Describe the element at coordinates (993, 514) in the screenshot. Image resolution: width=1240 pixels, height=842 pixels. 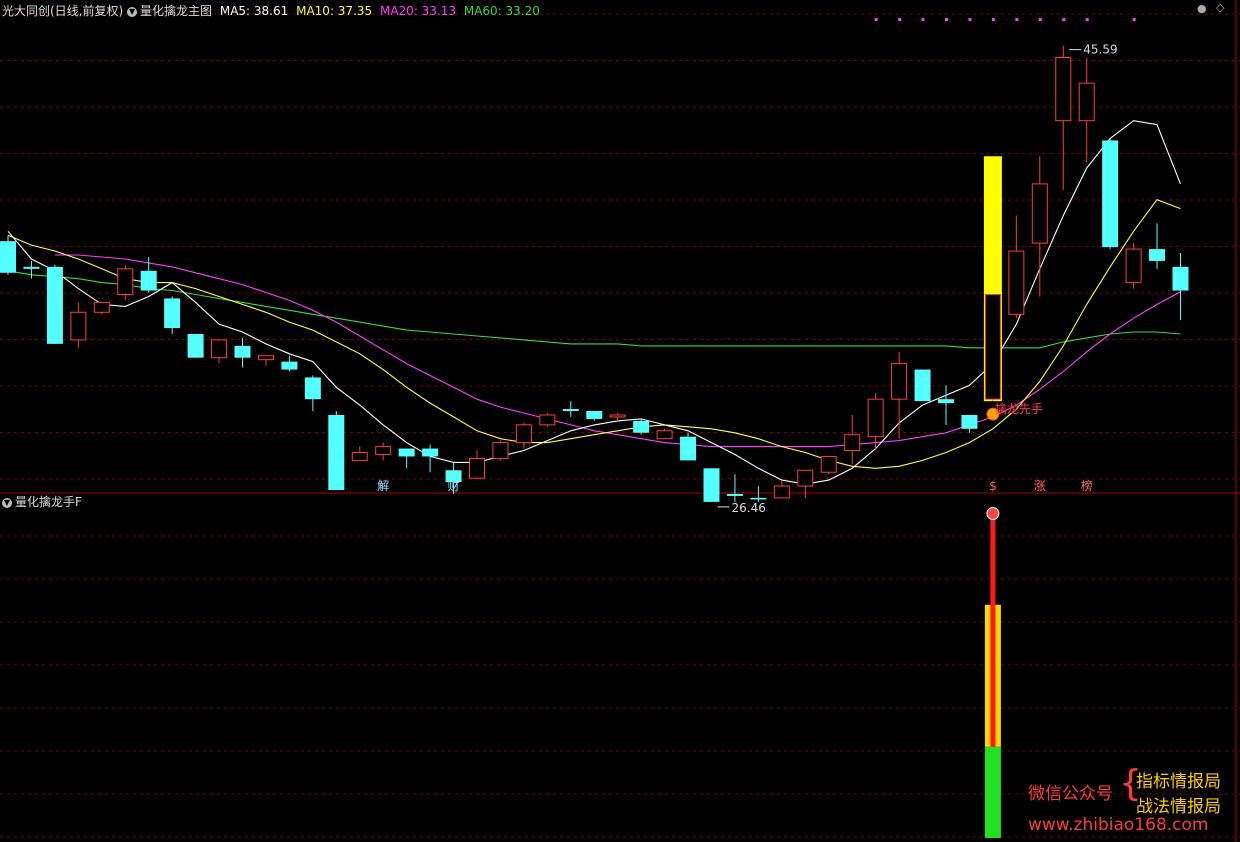
I see `ball-icon` at that location.